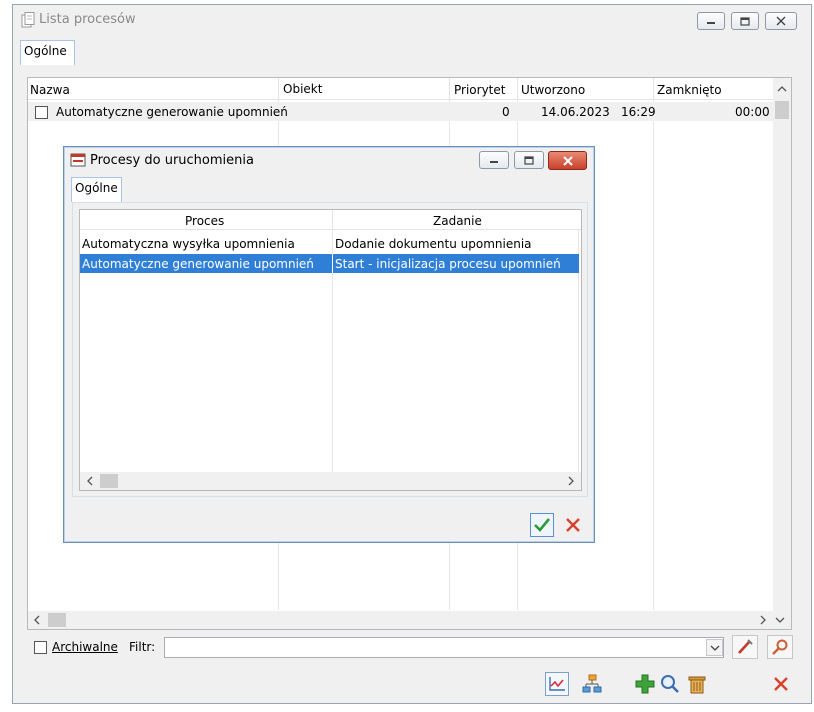 The width and height of the screenshot is (814, 712). I want to click on filter-label: Filtr:, so click(142, 647).